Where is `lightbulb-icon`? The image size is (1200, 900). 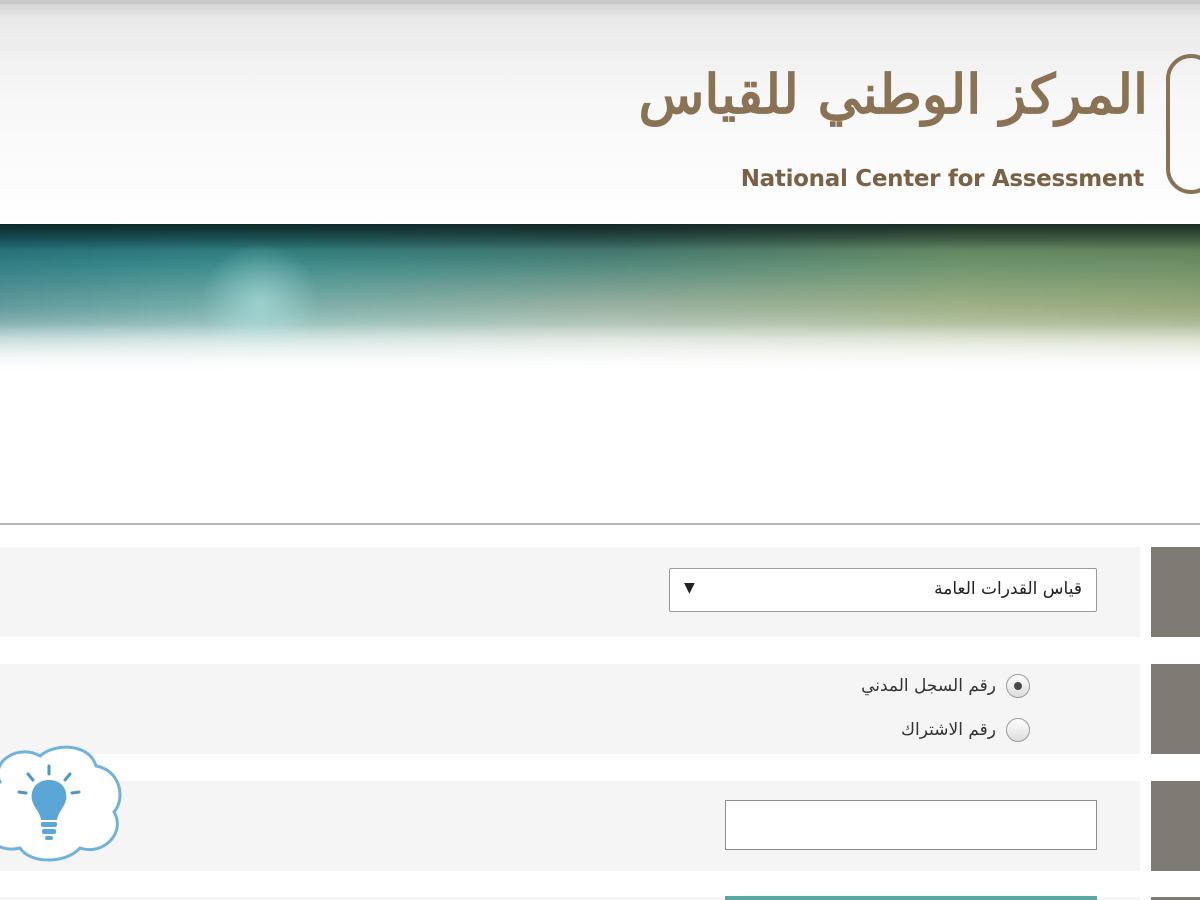
lightbulb-icon is located at coordinates (49, 802).